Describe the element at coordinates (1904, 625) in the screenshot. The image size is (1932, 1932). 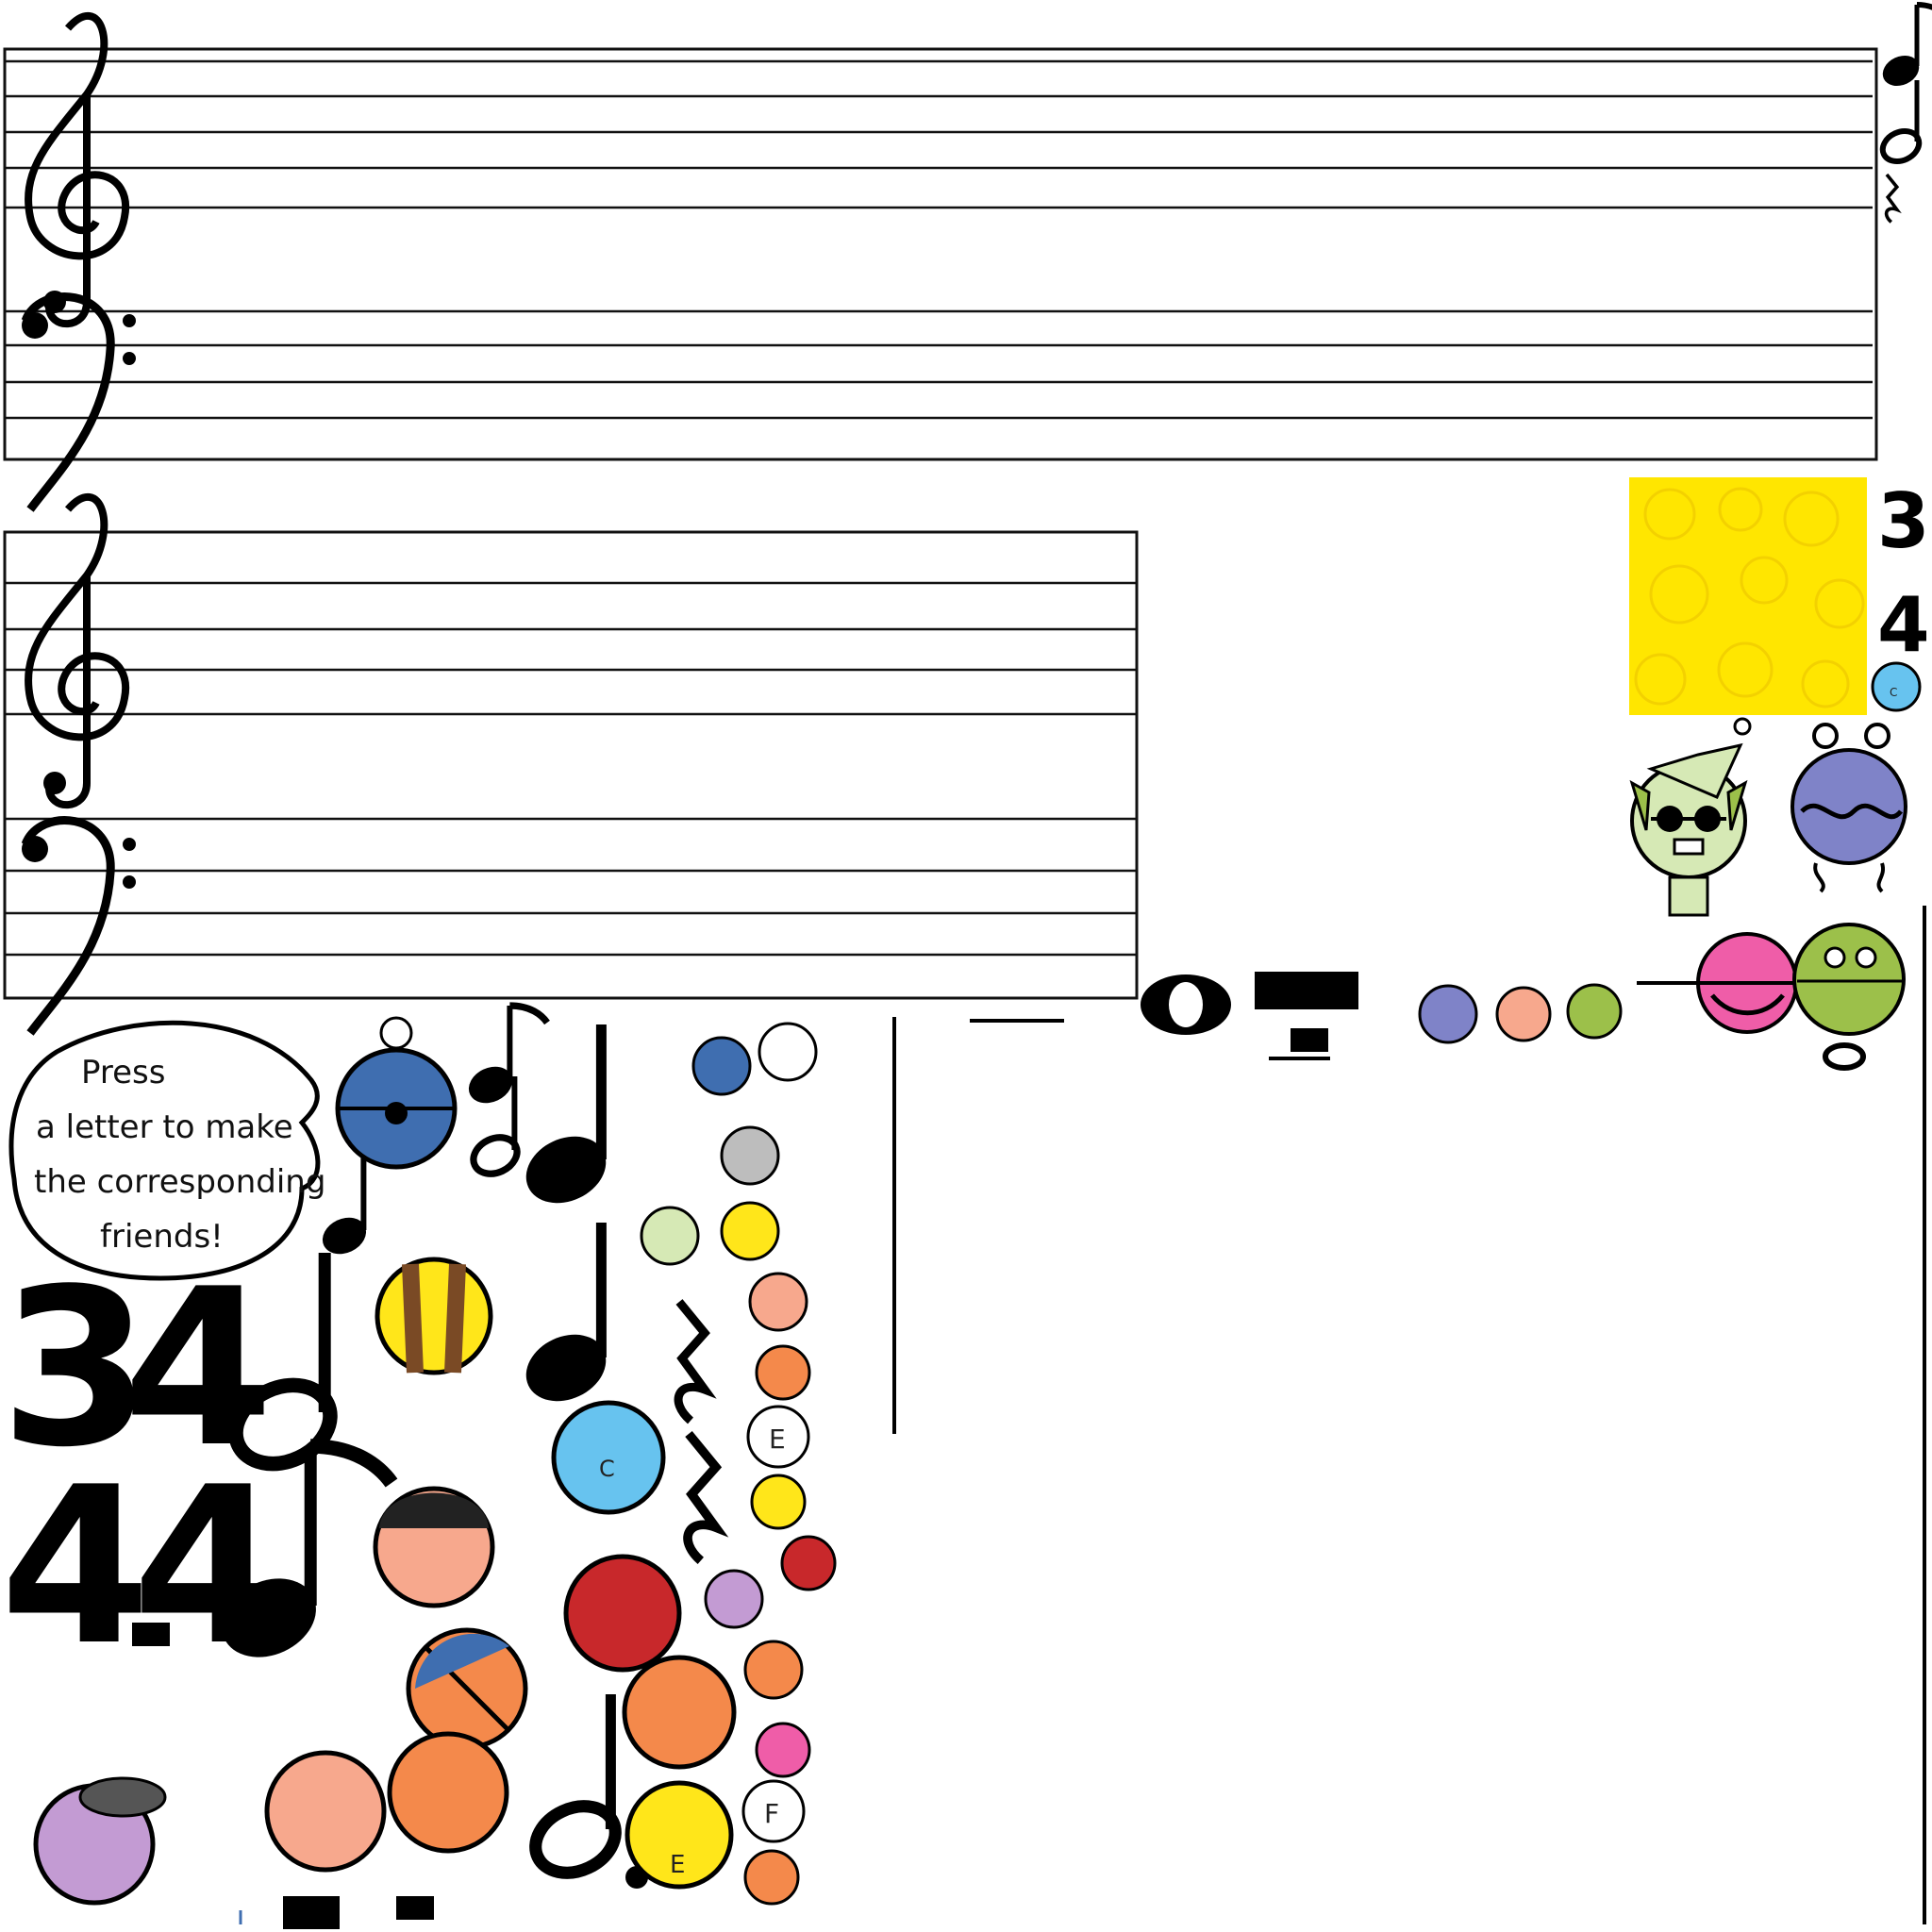
I see `time-sig-small-bottom: 4` at that location.